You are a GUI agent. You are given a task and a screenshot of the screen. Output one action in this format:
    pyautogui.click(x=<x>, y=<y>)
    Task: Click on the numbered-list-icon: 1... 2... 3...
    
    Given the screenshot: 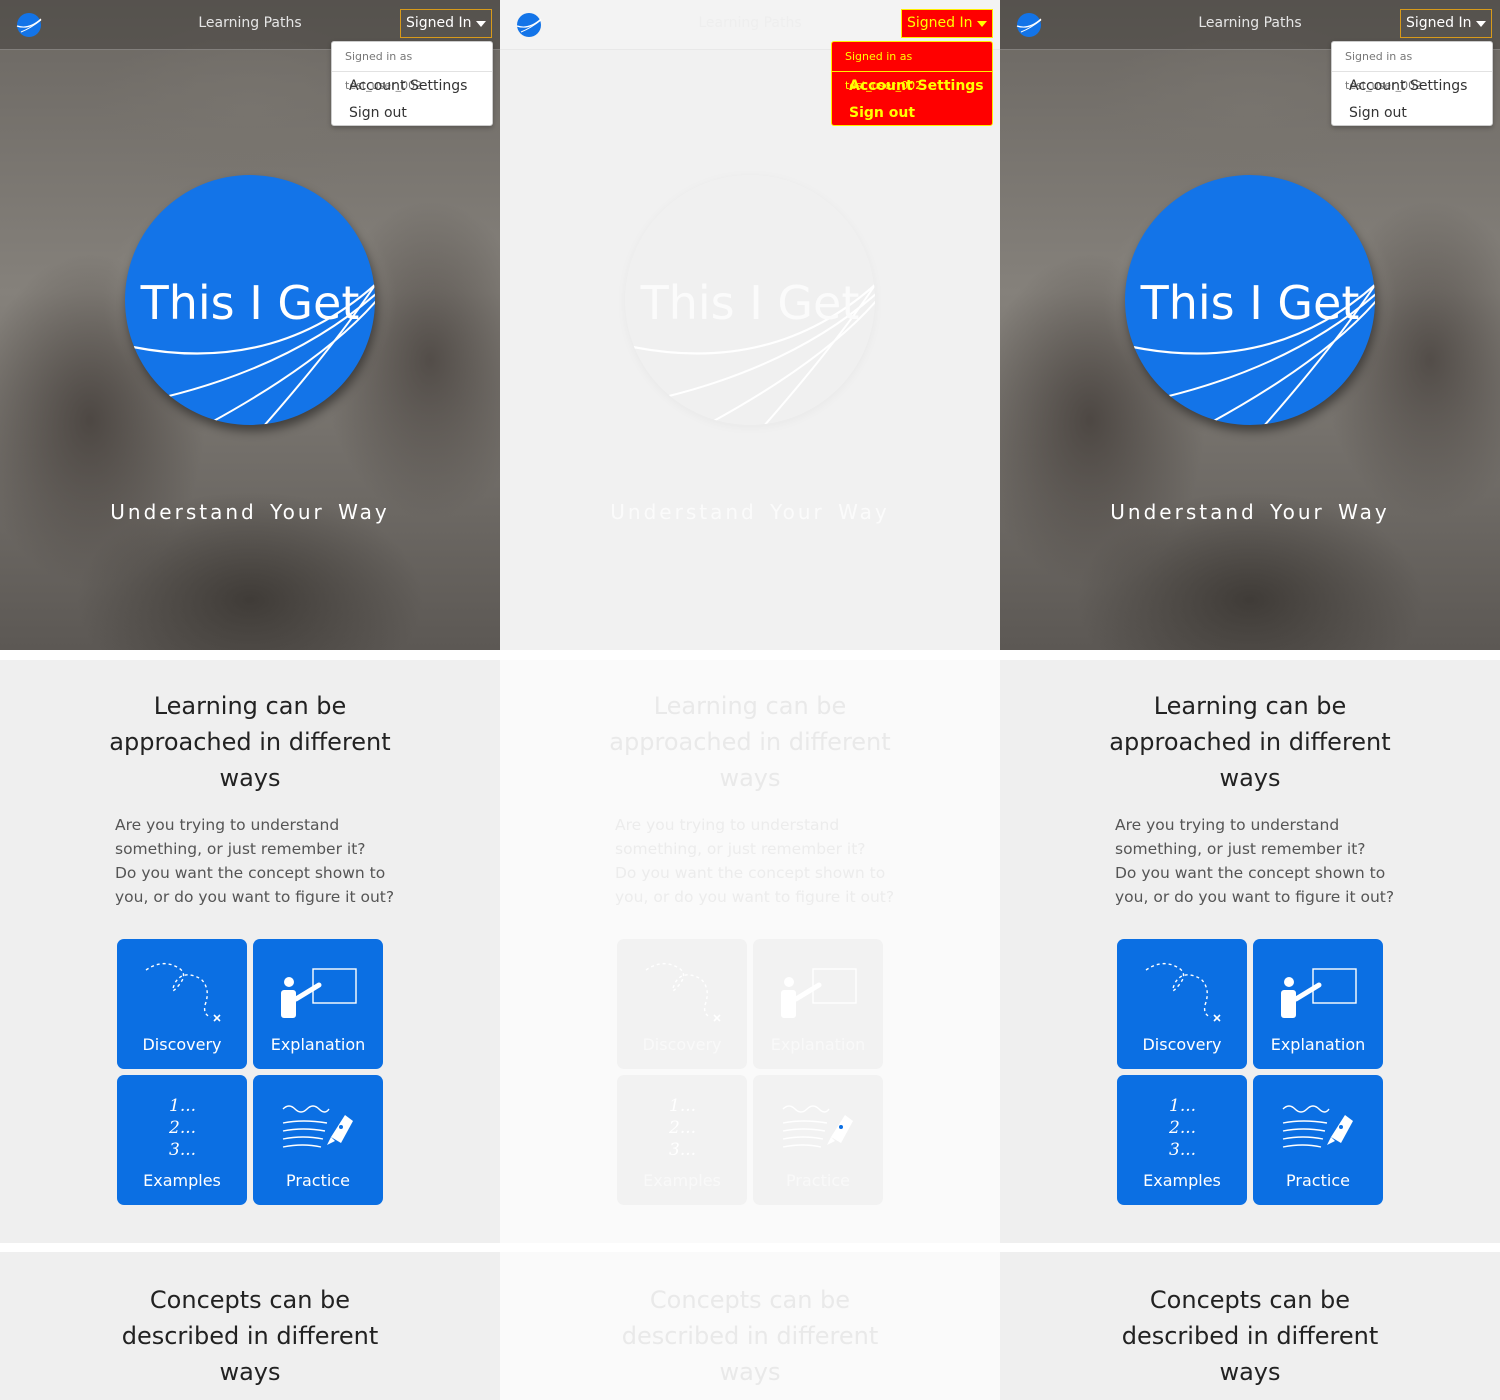 What is the action you would take?
    pyautogui.click(x=182, y=1128)
    